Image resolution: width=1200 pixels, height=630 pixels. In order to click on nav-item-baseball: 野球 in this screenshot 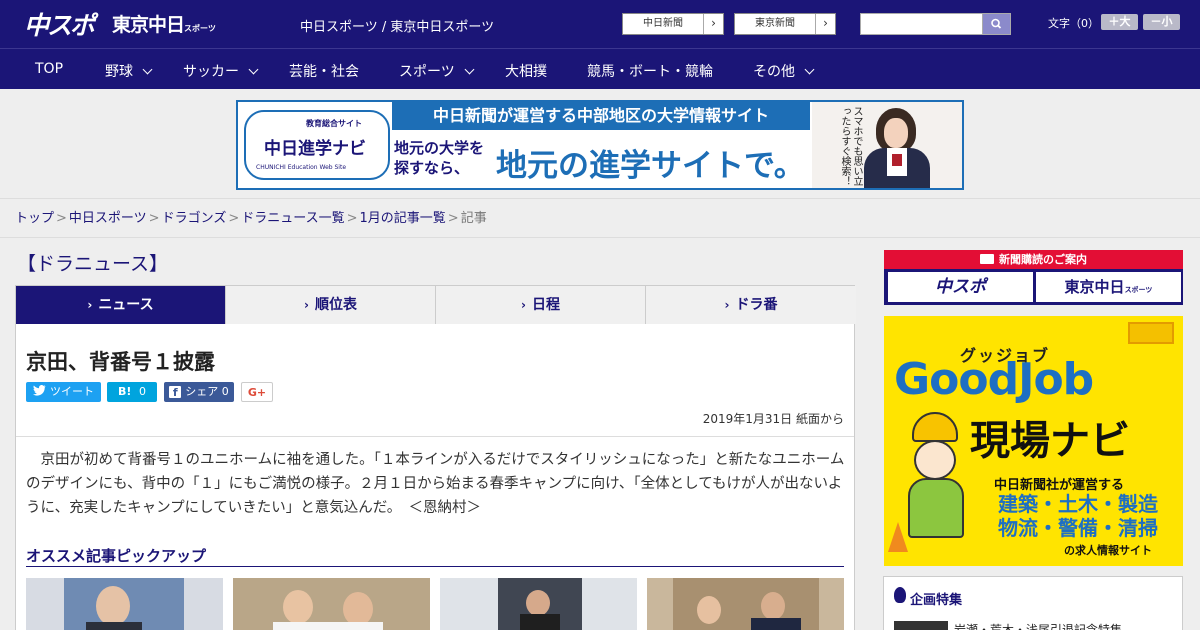, I will do `click(129, 71)`.